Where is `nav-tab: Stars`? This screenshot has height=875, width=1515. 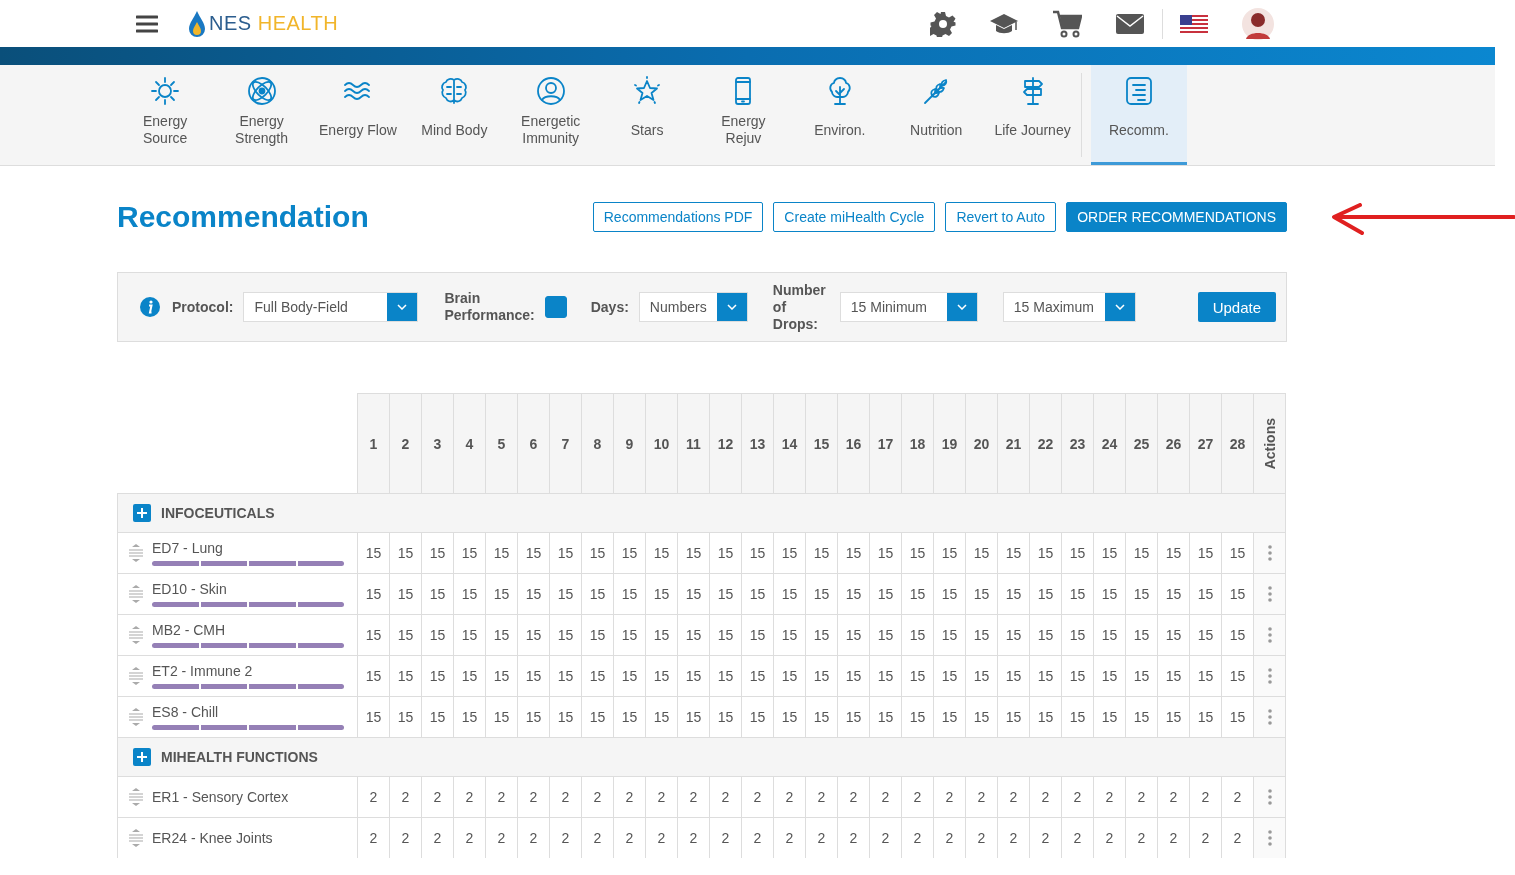 nav-tab: Stars is located at coordinates (647, 115).